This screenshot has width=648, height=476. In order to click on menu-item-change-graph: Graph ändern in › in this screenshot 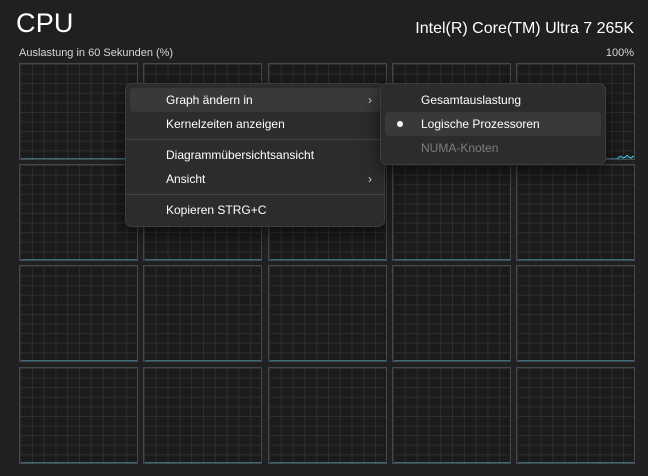, I will do `click(255, 100)`.